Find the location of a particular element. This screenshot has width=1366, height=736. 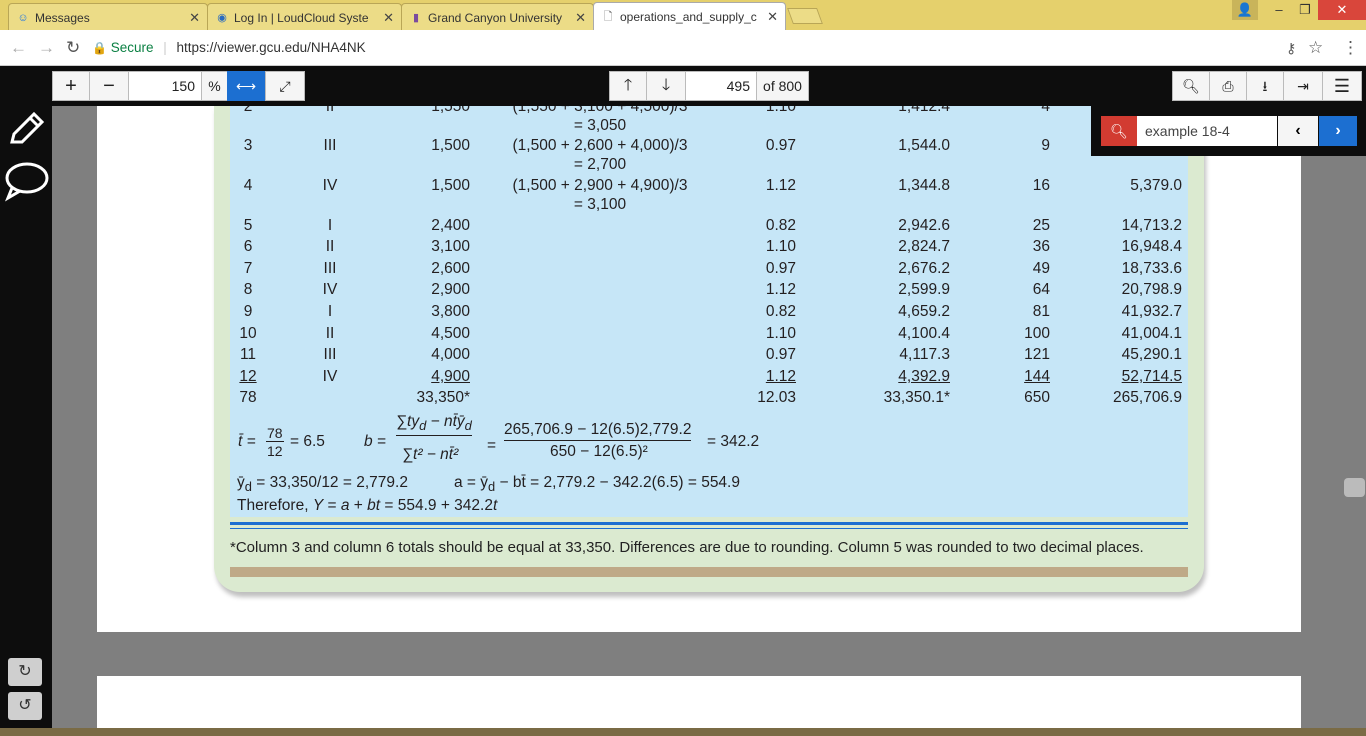

url-field: 🔒 Secure | https://viewer.gcu.edu/NHA4NK is located at coordinates (712, 48).